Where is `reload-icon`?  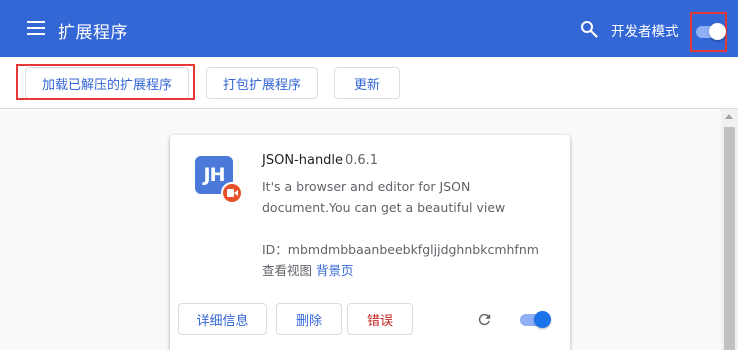 reload-icon is located at coordinates (484, 319).